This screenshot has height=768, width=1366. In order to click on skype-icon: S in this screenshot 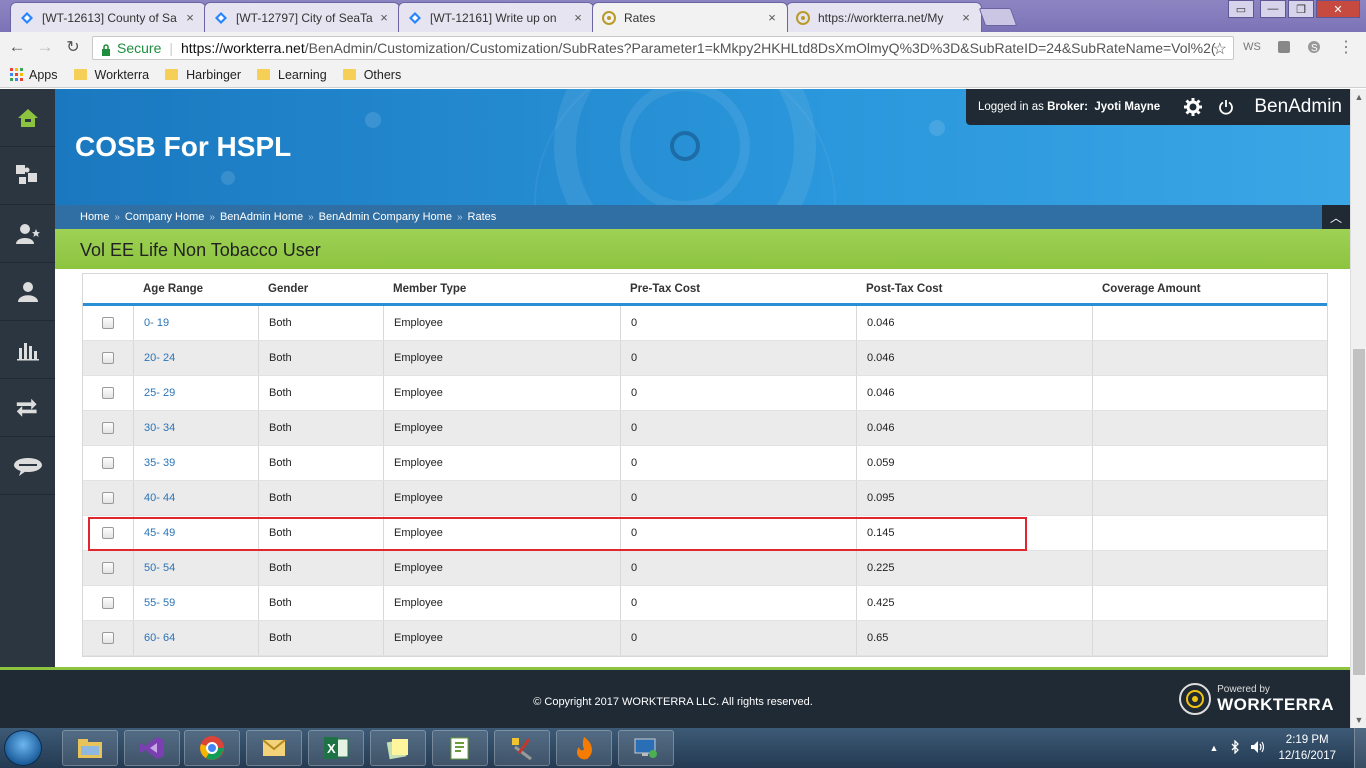, I will do `click(1314, 47)`.